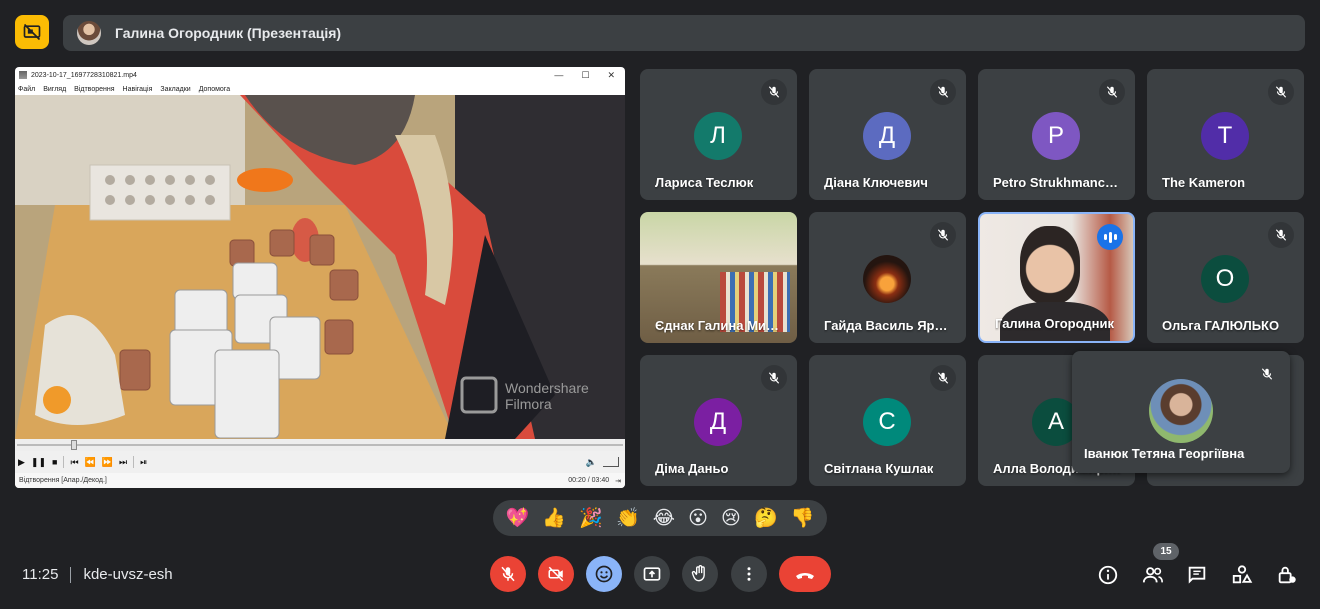 The image size is (1320, 609). What do you see at coordinates (1050, 265) in the screenshot?
I see `participant-video` at bounding box center [1050, 265].